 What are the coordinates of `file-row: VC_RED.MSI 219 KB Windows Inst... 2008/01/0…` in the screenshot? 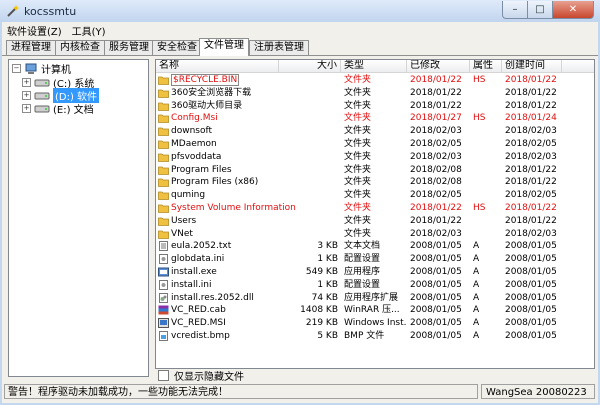 It's located at (375, 323).